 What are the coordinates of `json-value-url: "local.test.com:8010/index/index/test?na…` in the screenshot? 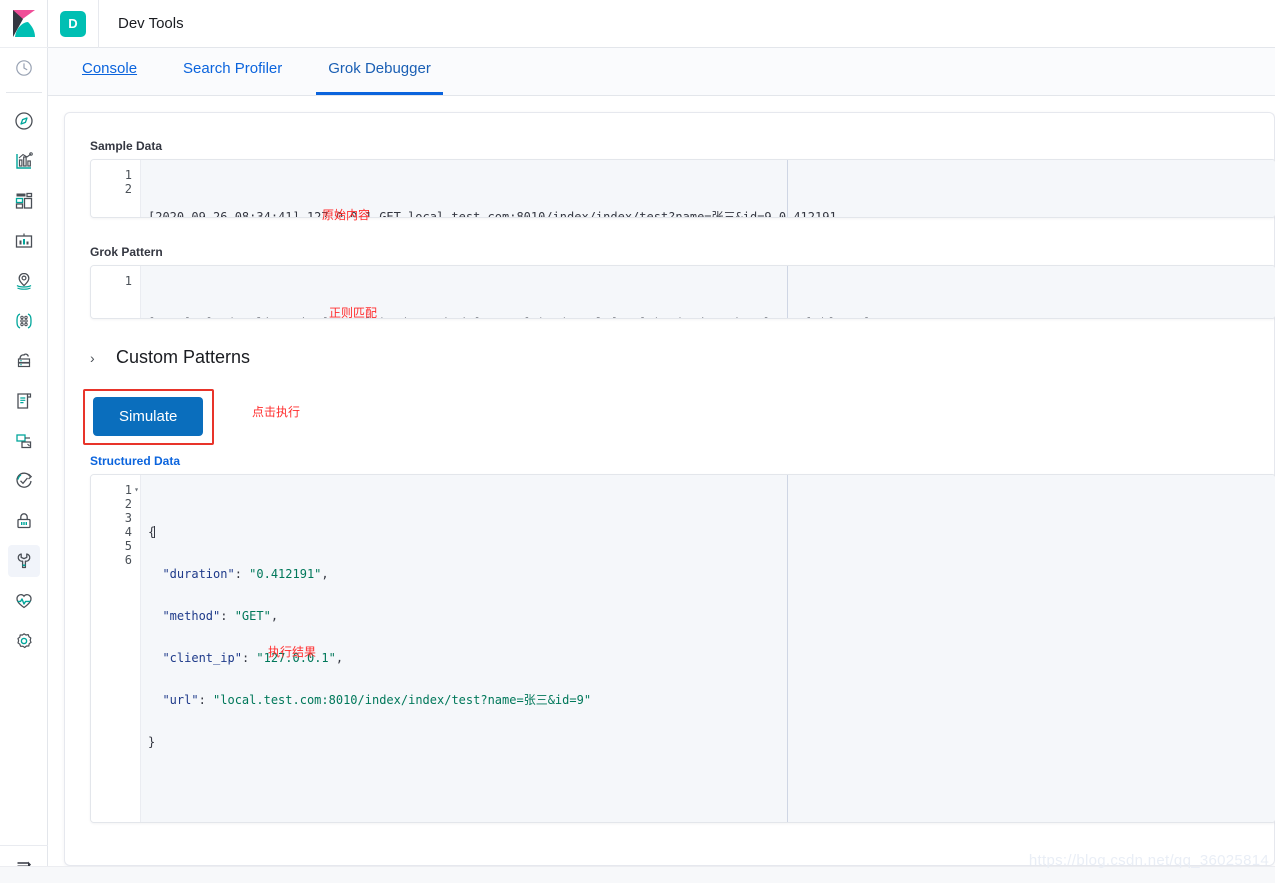 It's located at (402, 700).